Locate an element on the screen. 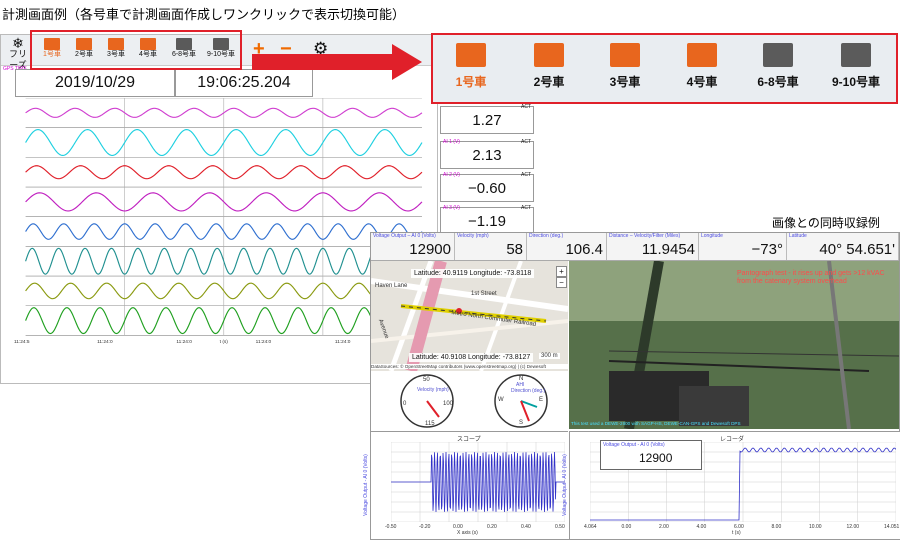 The width and height of the screenshot is (900, 546). recorder-x-tick: 12.00 is located at coordinates (853, 527).